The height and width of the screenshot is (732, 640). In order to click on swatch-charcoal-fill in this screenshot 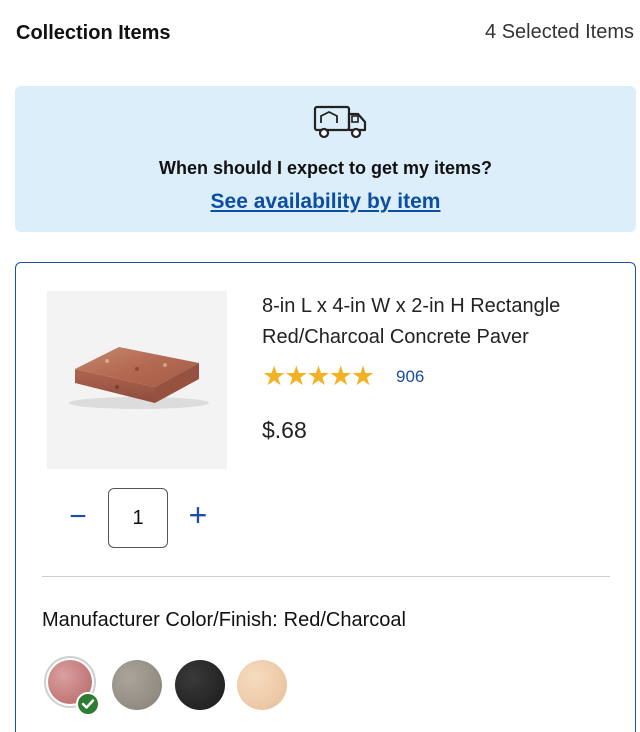, I will do `click(200, 685)`.